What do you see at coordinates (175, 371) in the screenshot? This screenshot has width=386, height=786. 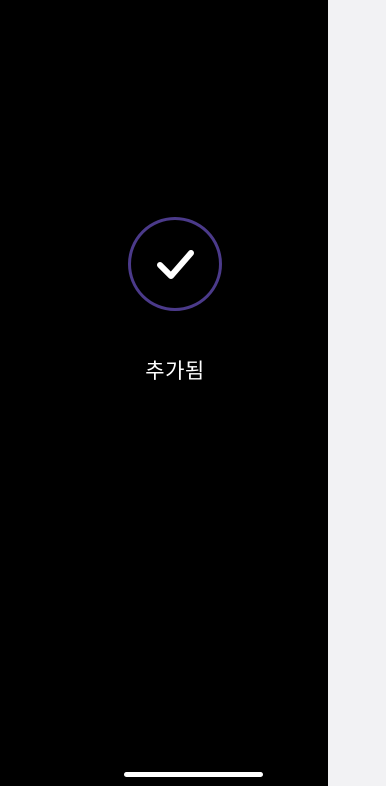 I see `added-status-label: 추가됨` at bounding box center [175, 371].